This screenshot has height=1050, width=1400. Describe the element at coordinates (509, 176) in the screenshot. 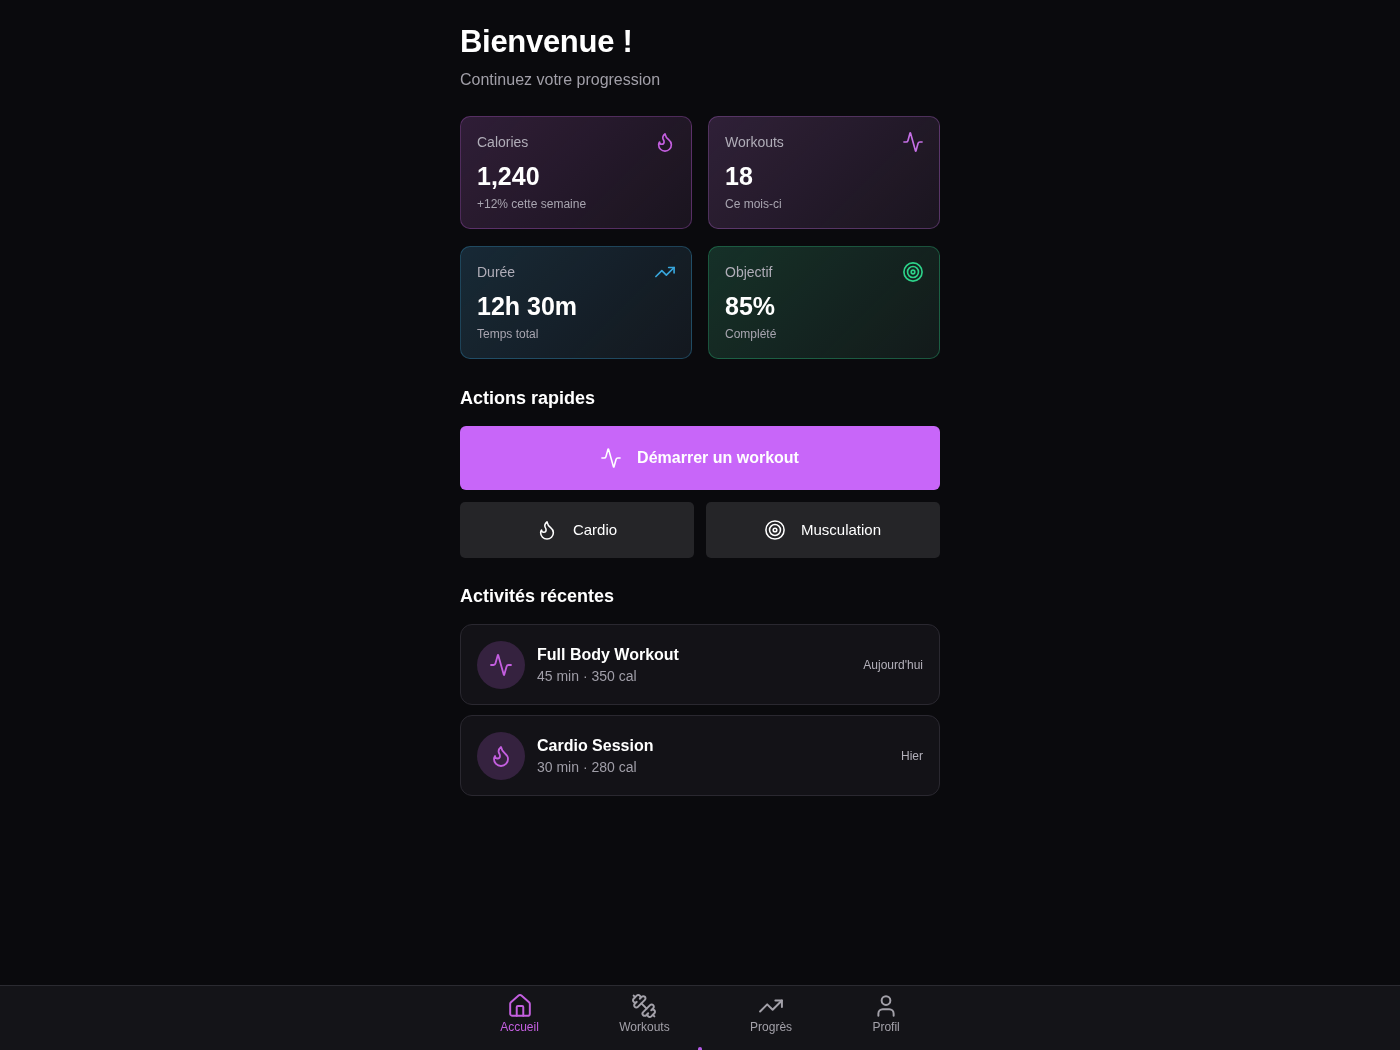

I see `stat-value: 1,240` at that location.